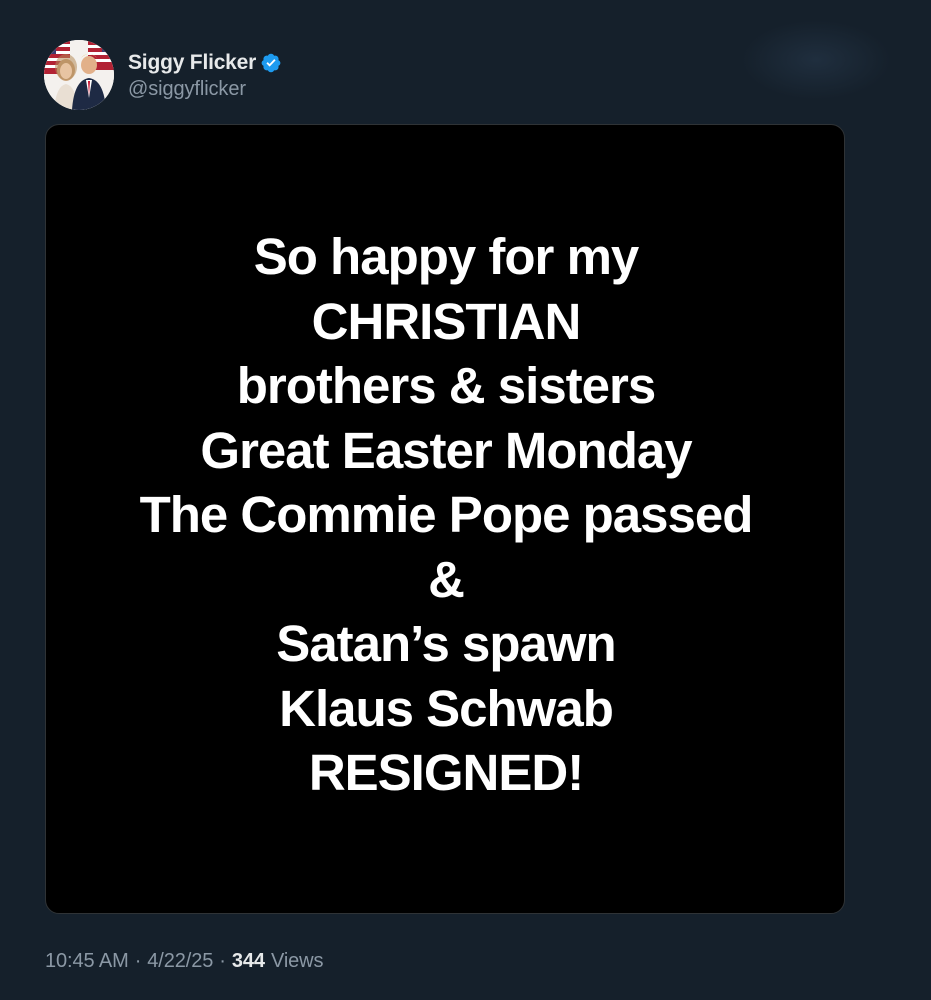  What do you see at coordinates (446, 385) in the screenshot?
I see `image-text-line: brothers & sisters` at bounding box center [446, 385].